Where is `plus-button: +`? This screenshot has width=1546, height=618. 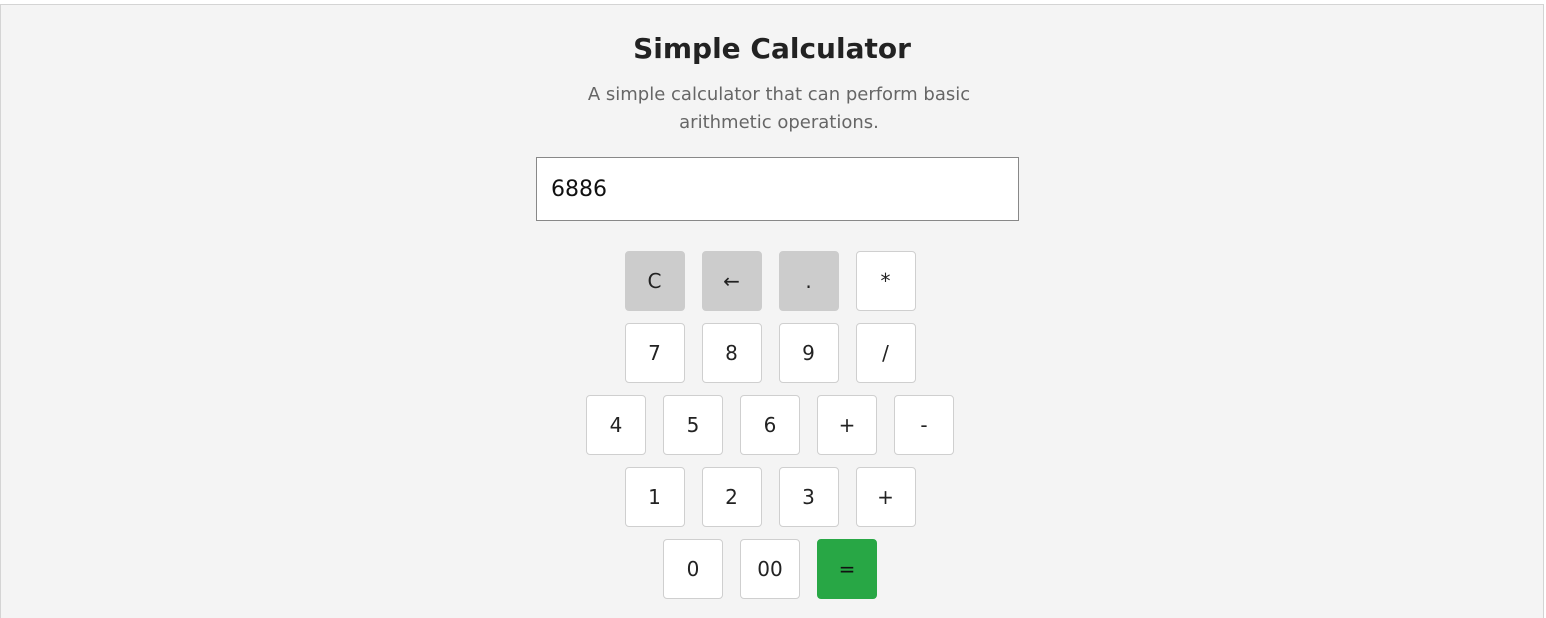
plus-button: + is located at coordinates (885, 497).